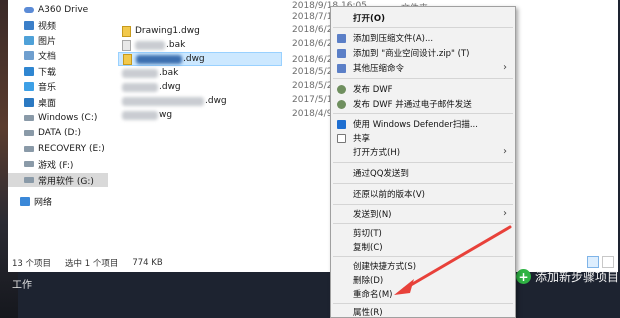 This screenshot has height=318, width=620. Describe the element at coordinates (423, 138) in the screenshot. I see `menu-item-share: 共享` at that location.